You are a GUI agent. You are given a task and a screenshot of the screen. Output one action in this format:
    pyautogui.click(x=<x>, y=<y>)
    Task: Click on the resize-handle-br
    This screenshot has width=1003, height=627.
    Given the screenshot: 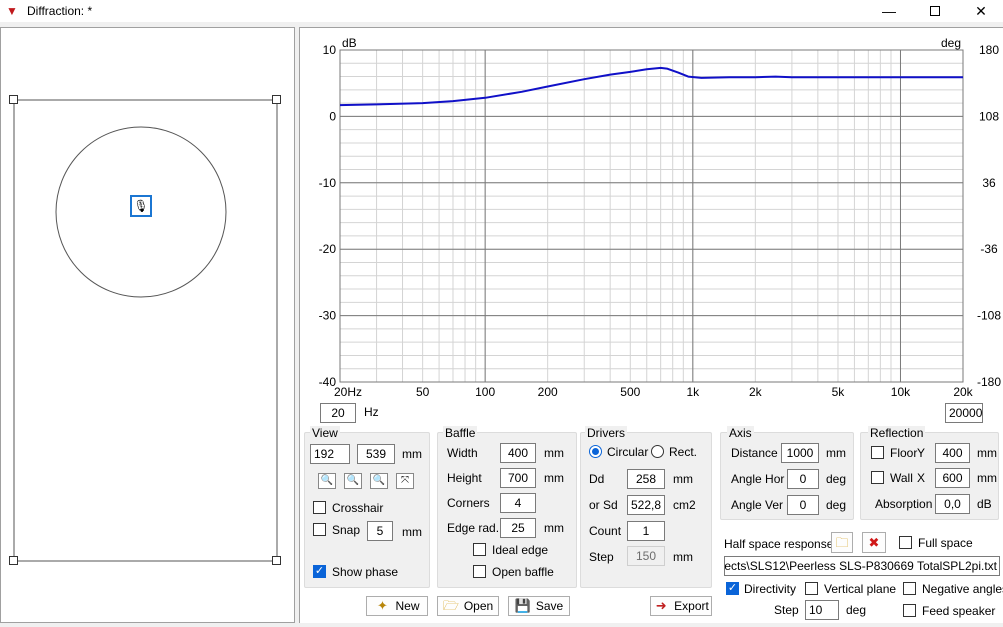 What is the action you would take?
    pyautogui.click(x=276, y=560)
    